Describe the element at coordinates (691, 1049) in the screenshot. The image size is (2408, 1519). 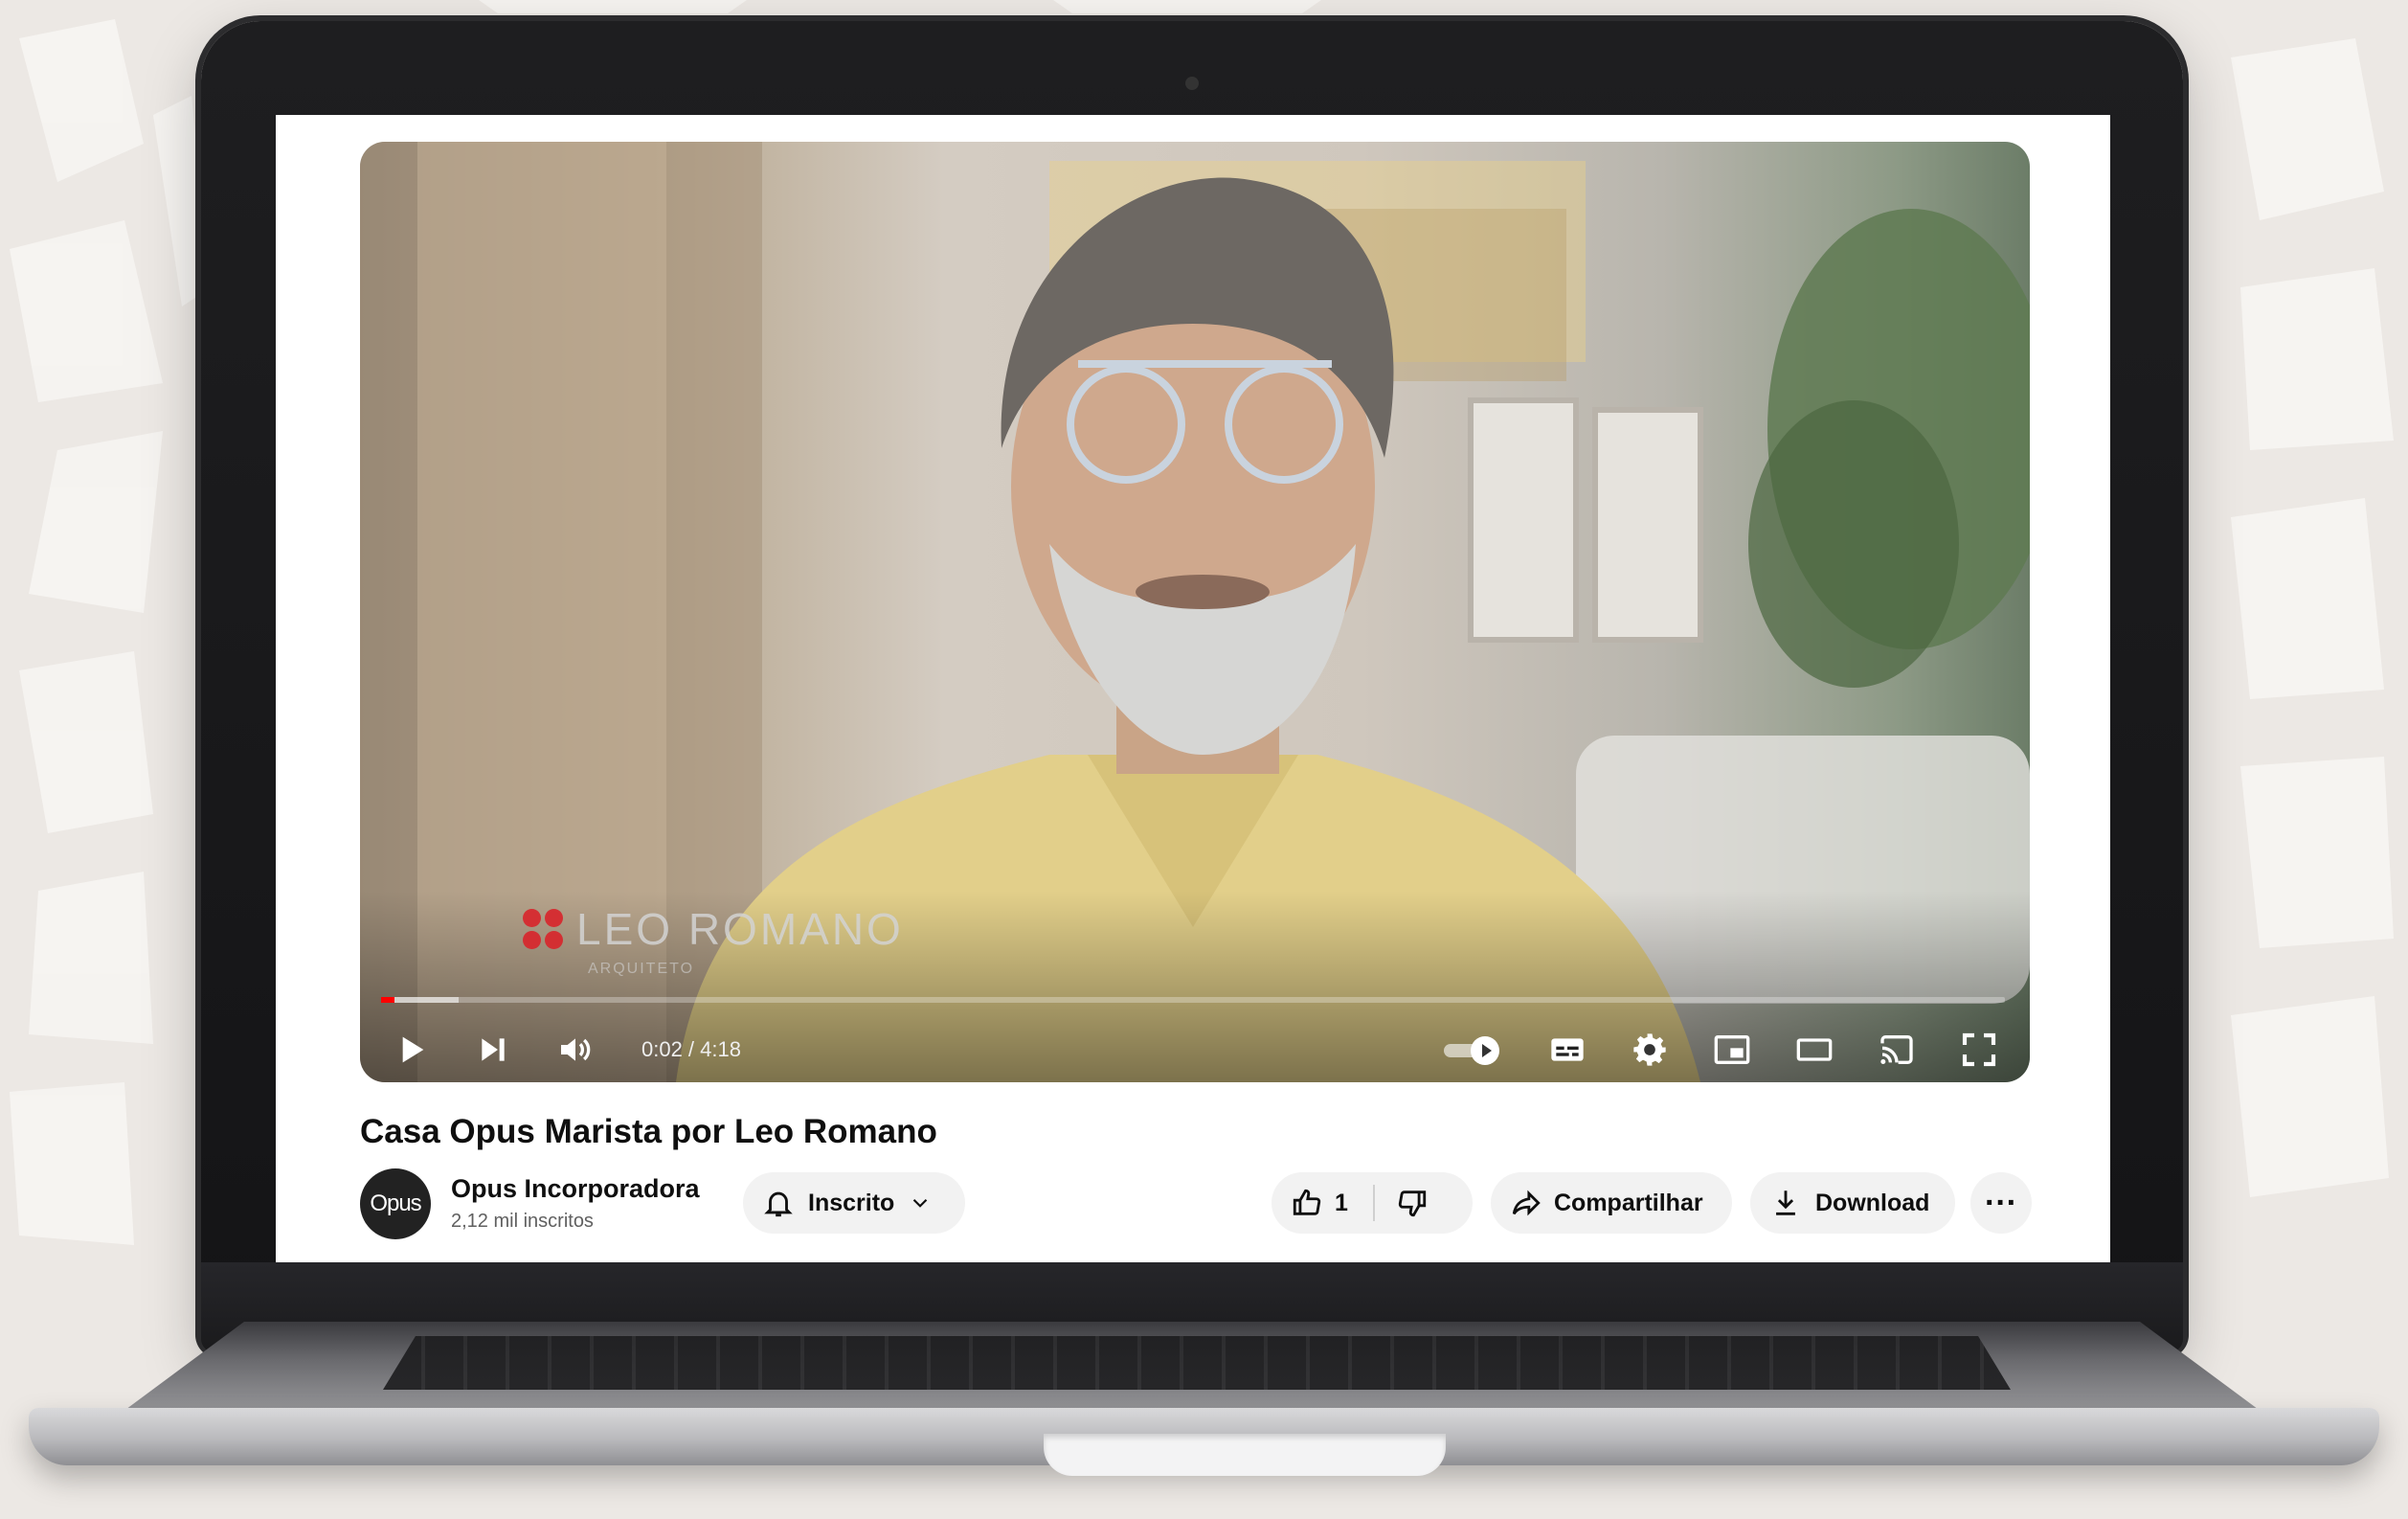
I see `time-display: 0:02 / 4:18` at that location.